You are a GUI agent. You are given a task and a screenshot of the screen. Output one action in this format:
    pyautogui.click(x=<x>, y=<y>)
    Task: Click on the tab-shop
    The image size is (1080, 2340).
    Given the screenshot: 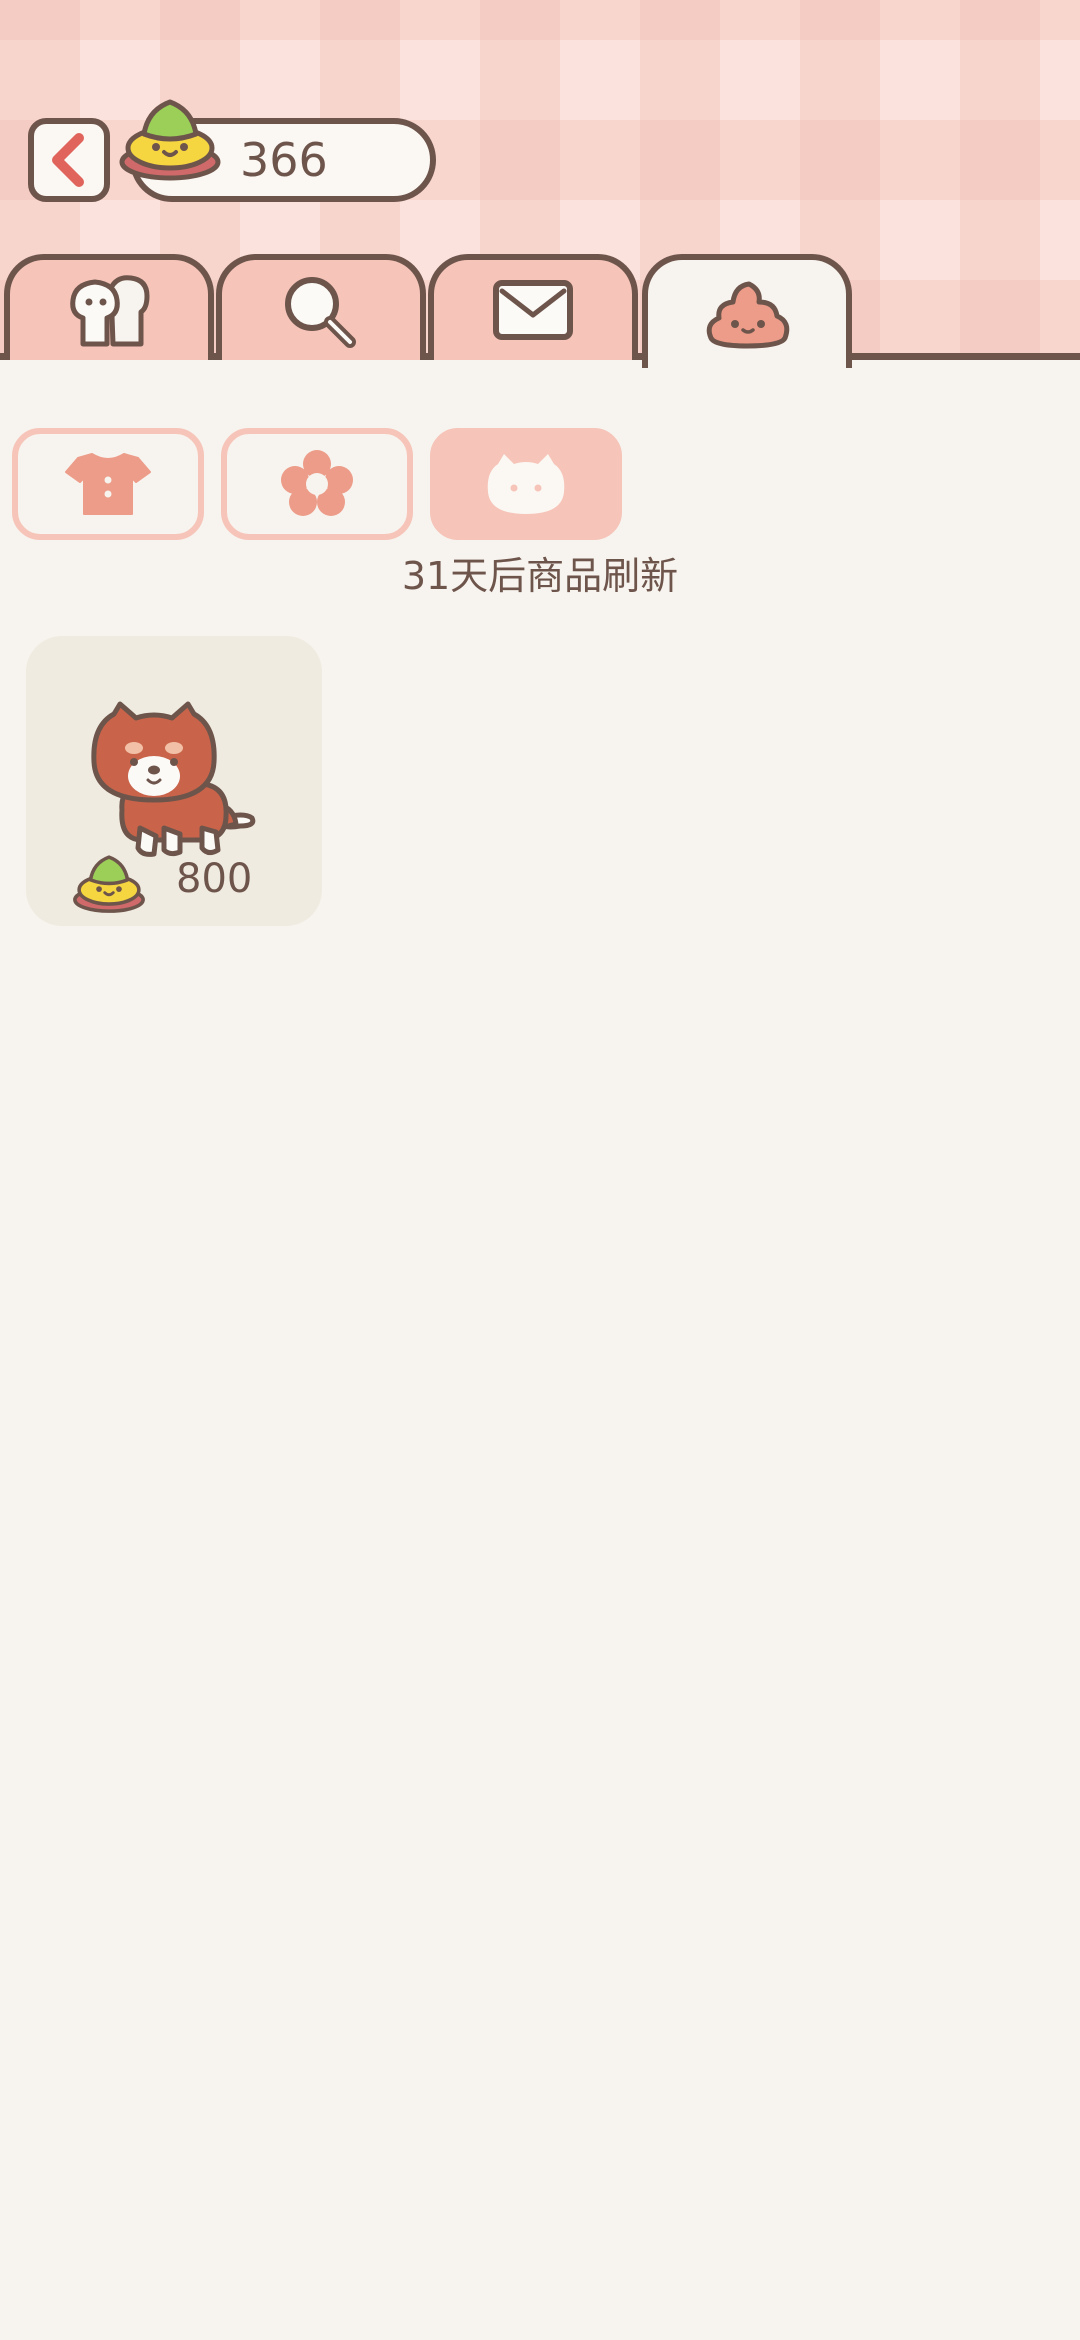 What is the action you would take?
    pyautogui.click(x=747, y=311)
    